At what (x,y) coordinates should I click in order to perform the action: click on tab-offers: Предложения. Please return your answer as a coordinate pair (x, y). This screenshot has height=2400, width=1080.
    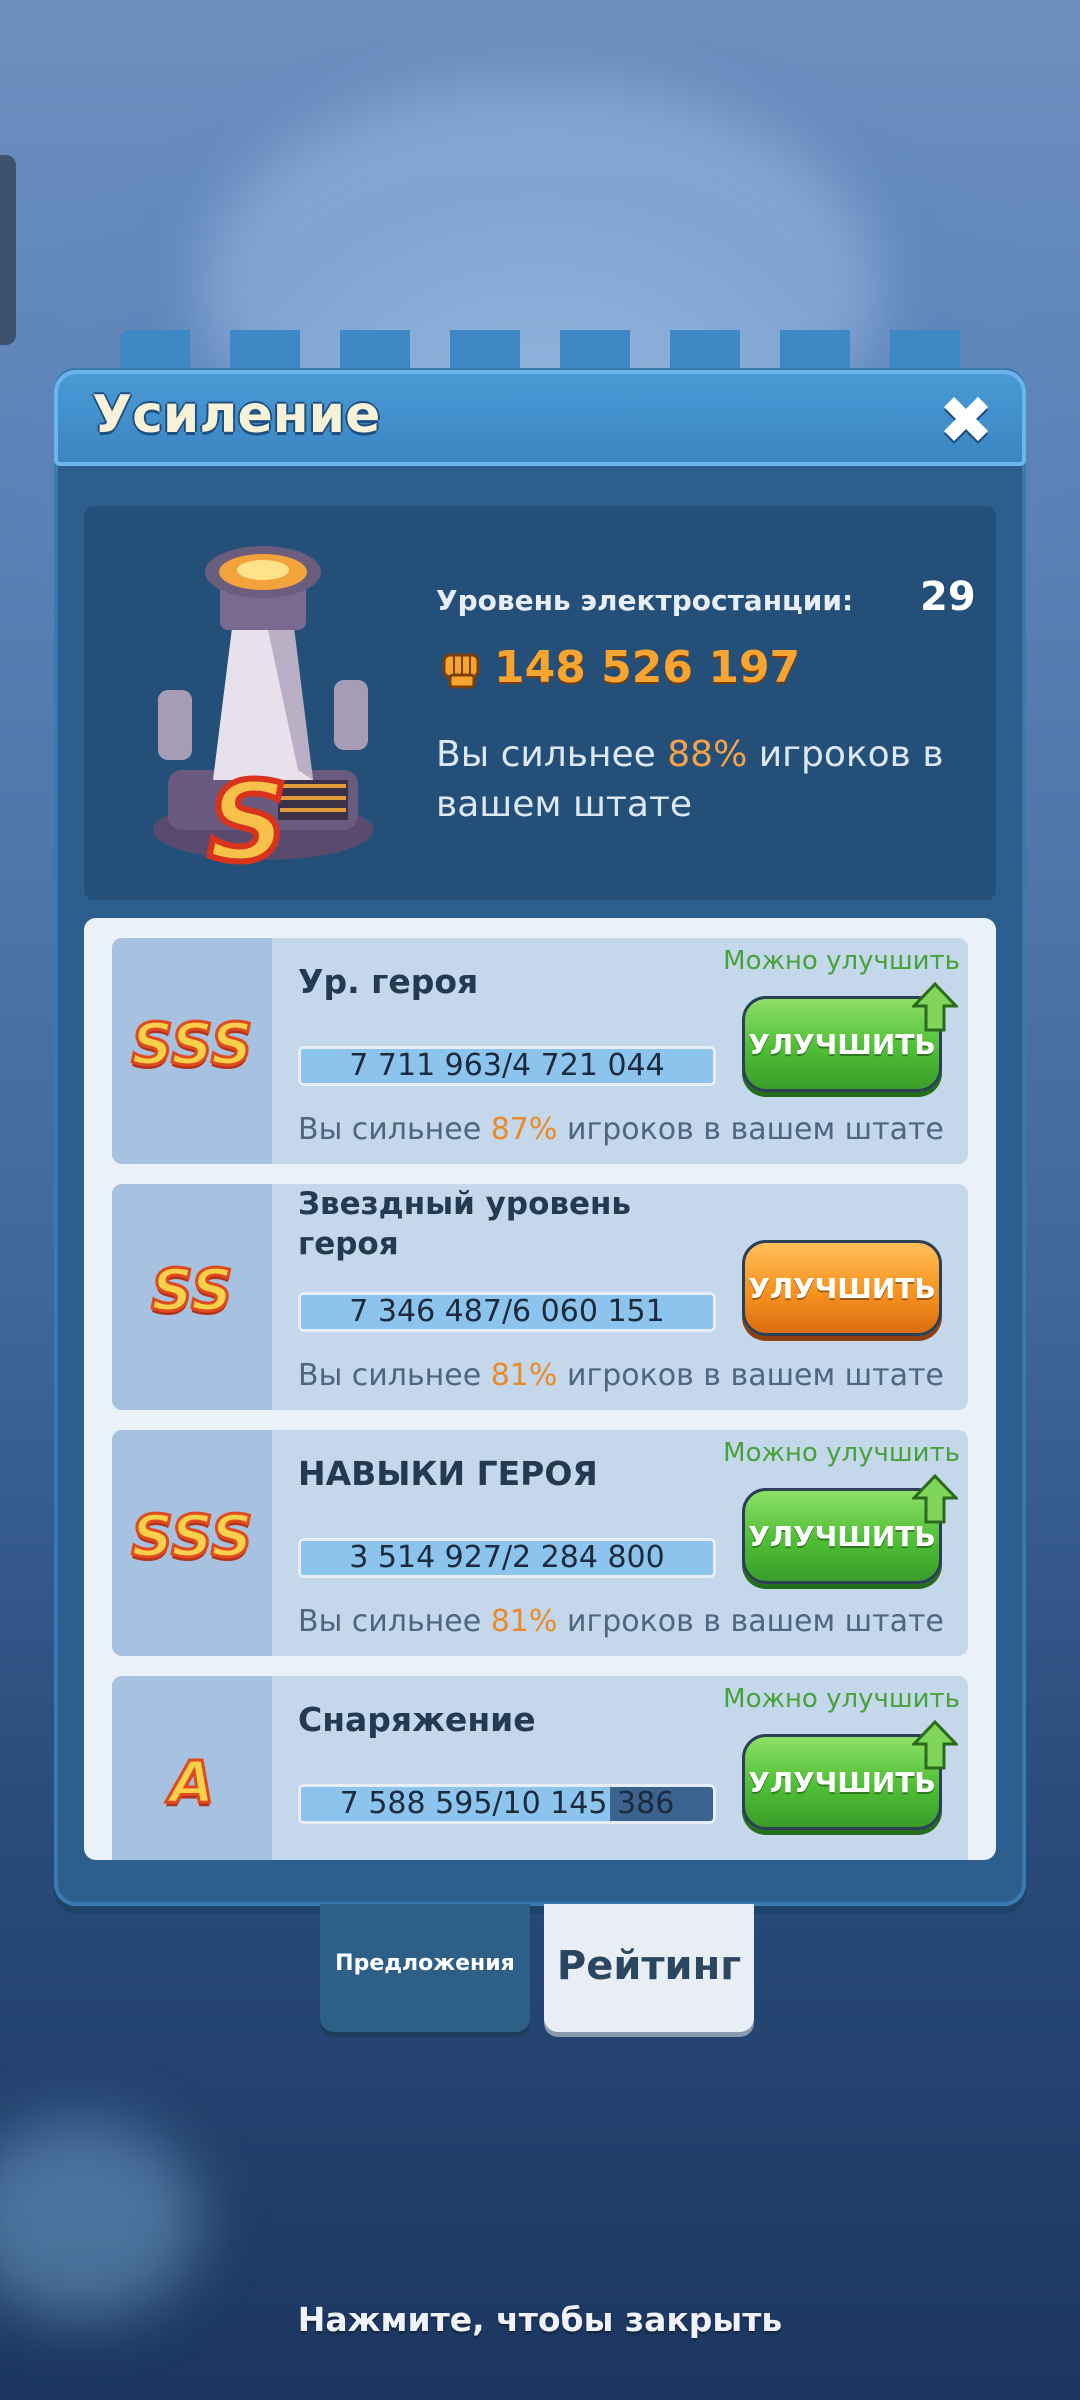
    Looking at the image, I should click on (425, 1968).